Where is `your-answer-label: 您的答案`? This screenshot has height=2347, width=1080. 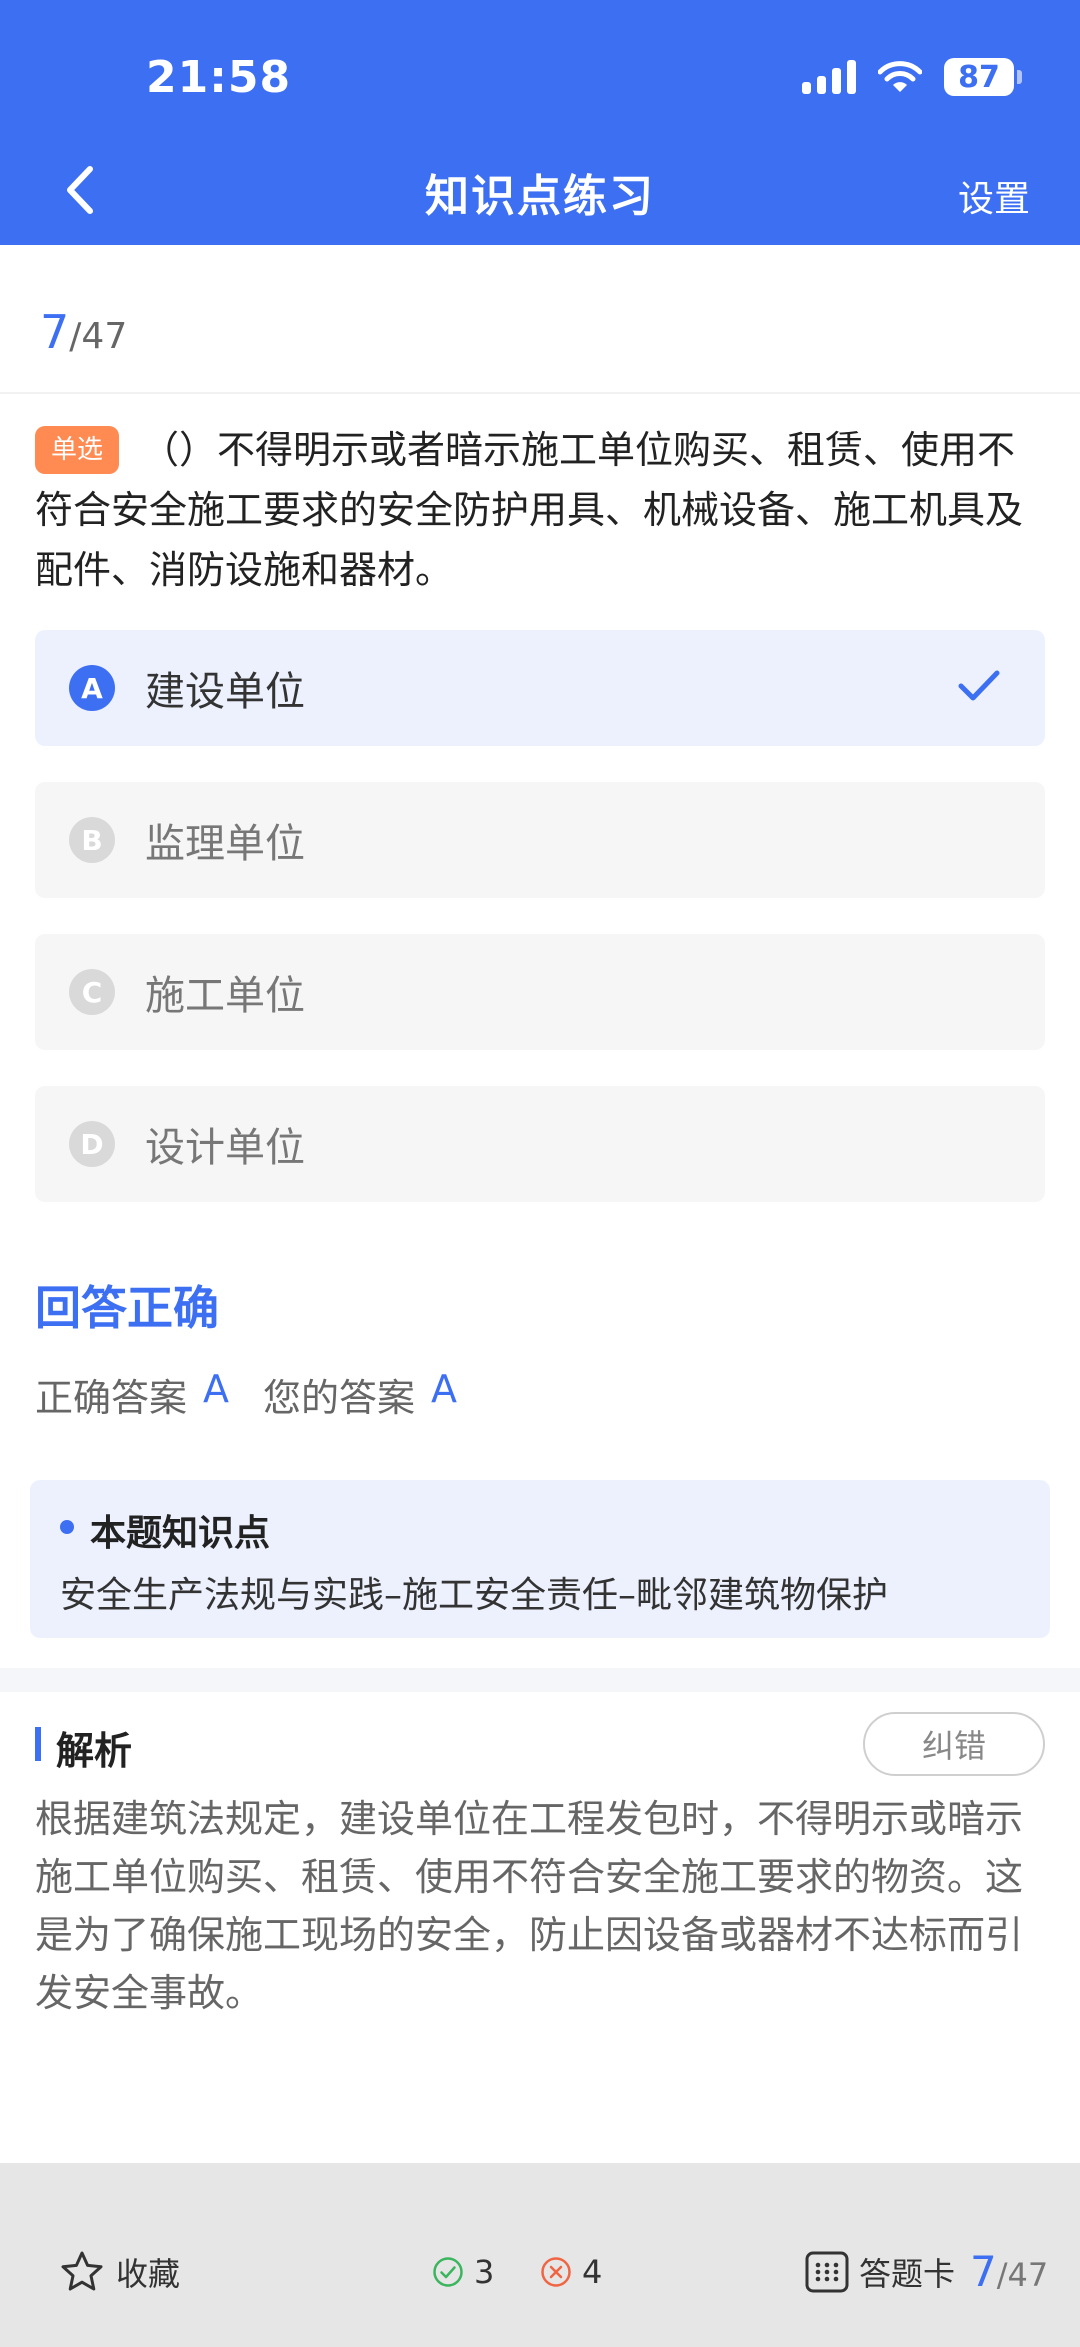 your-answer-label: 您的答案 is located at coordinates (339, 1398).